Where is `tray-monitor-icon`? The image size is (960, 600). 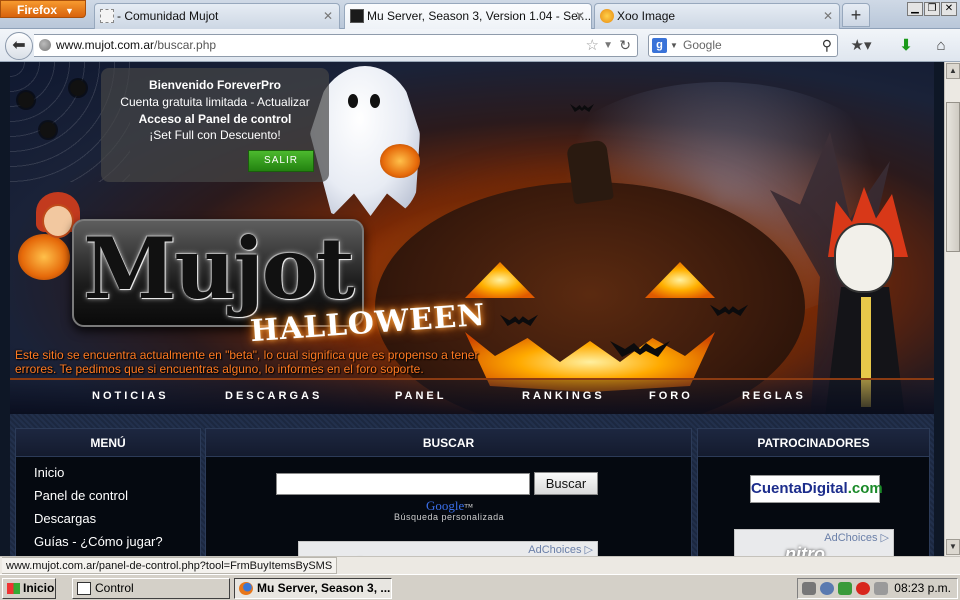 tray-monitor-icon is located at coordinates (827, 588).